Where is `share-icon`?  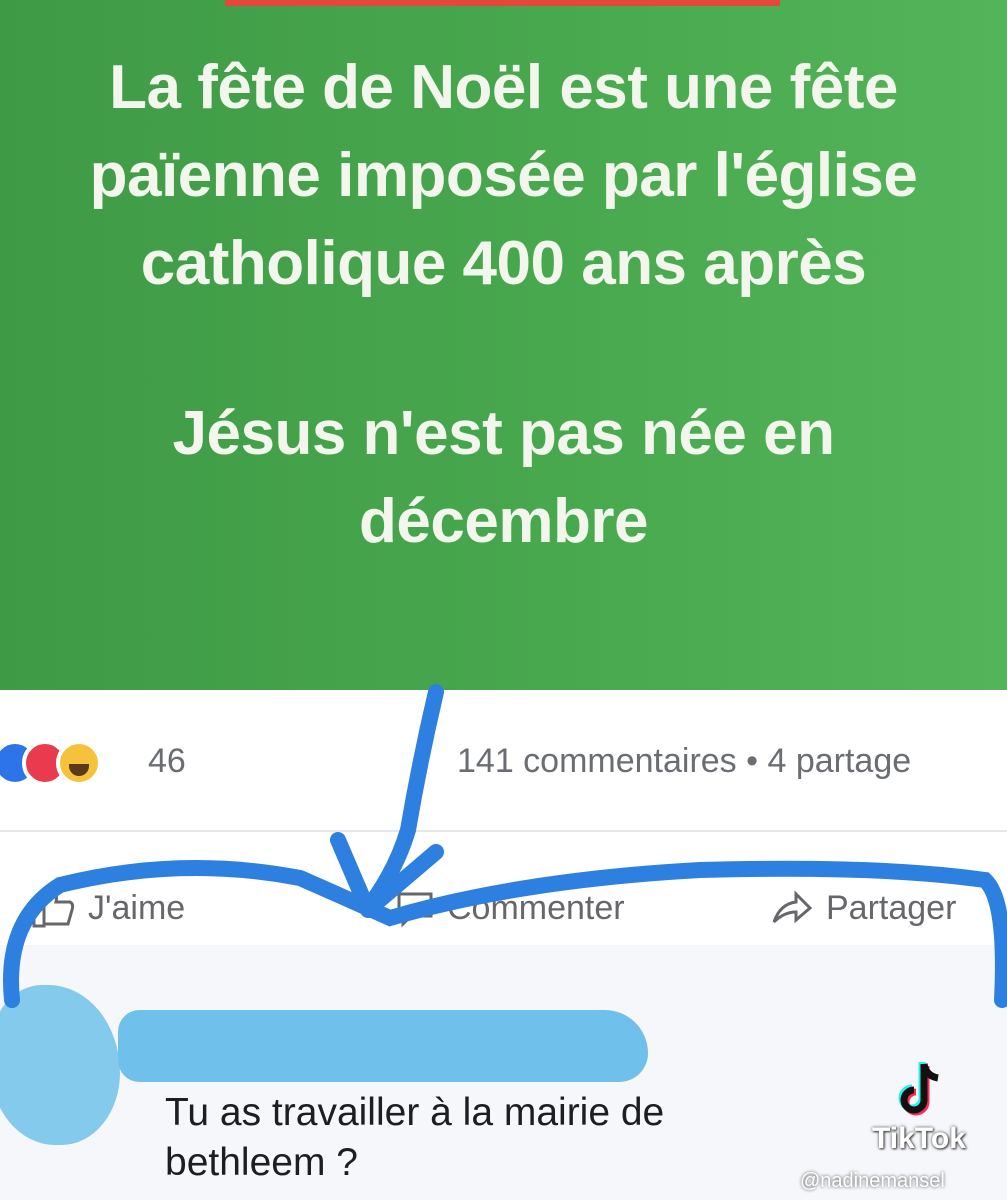 share-icon is located at coordinates (792, 907).